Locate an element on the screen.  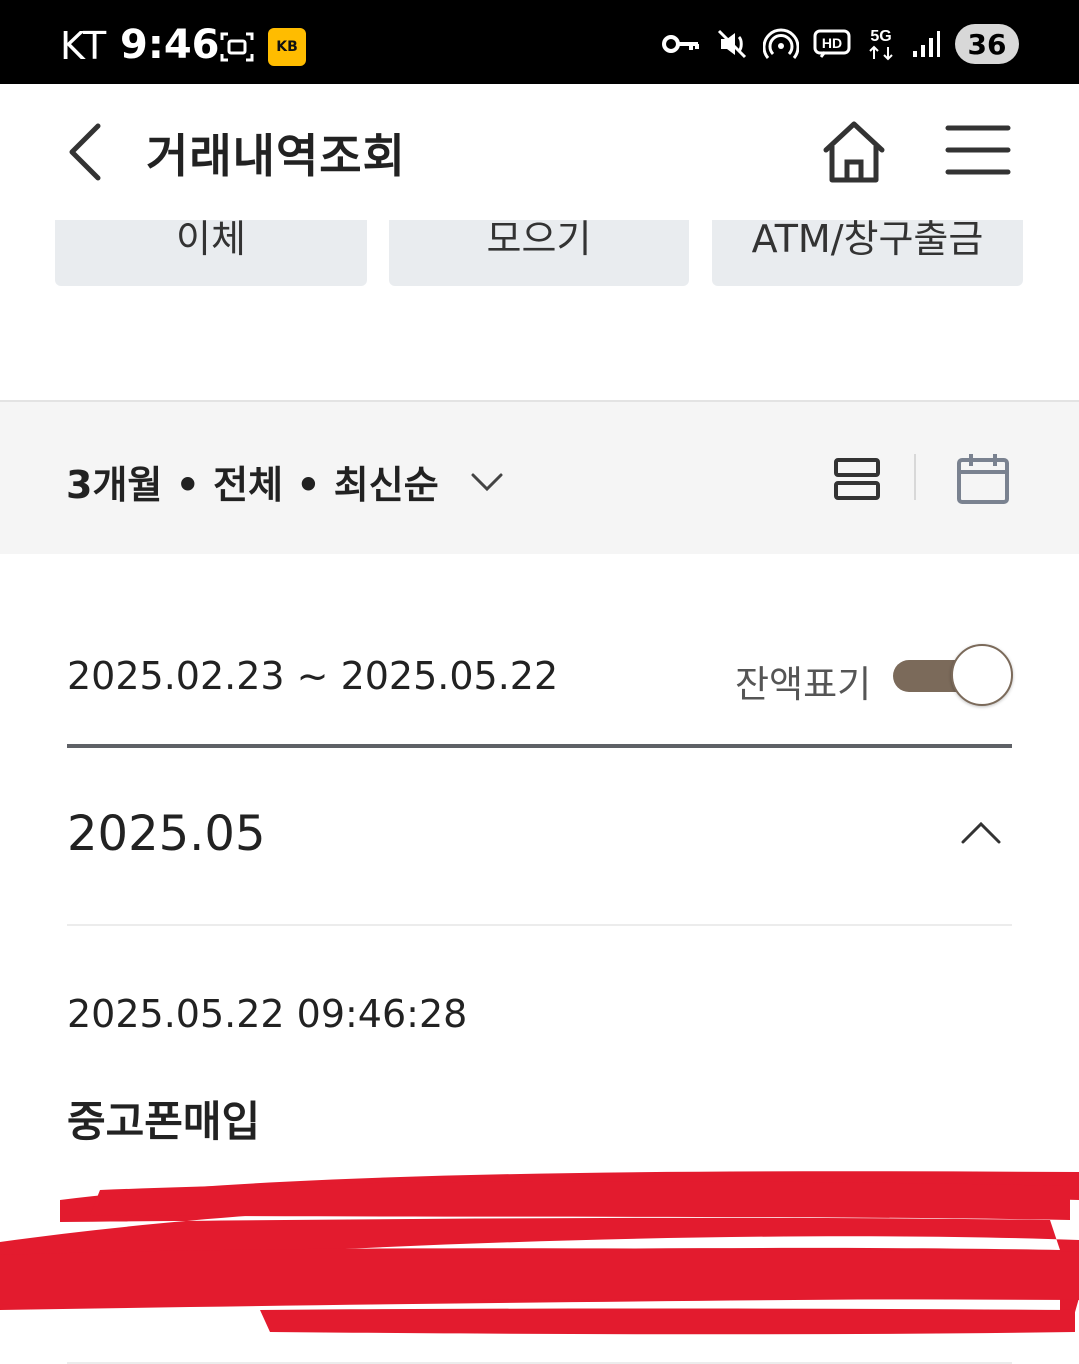
period-row: 2025.02.23 ~ 2025.05.22 잔액표기 is located at coordinates (540, 694).